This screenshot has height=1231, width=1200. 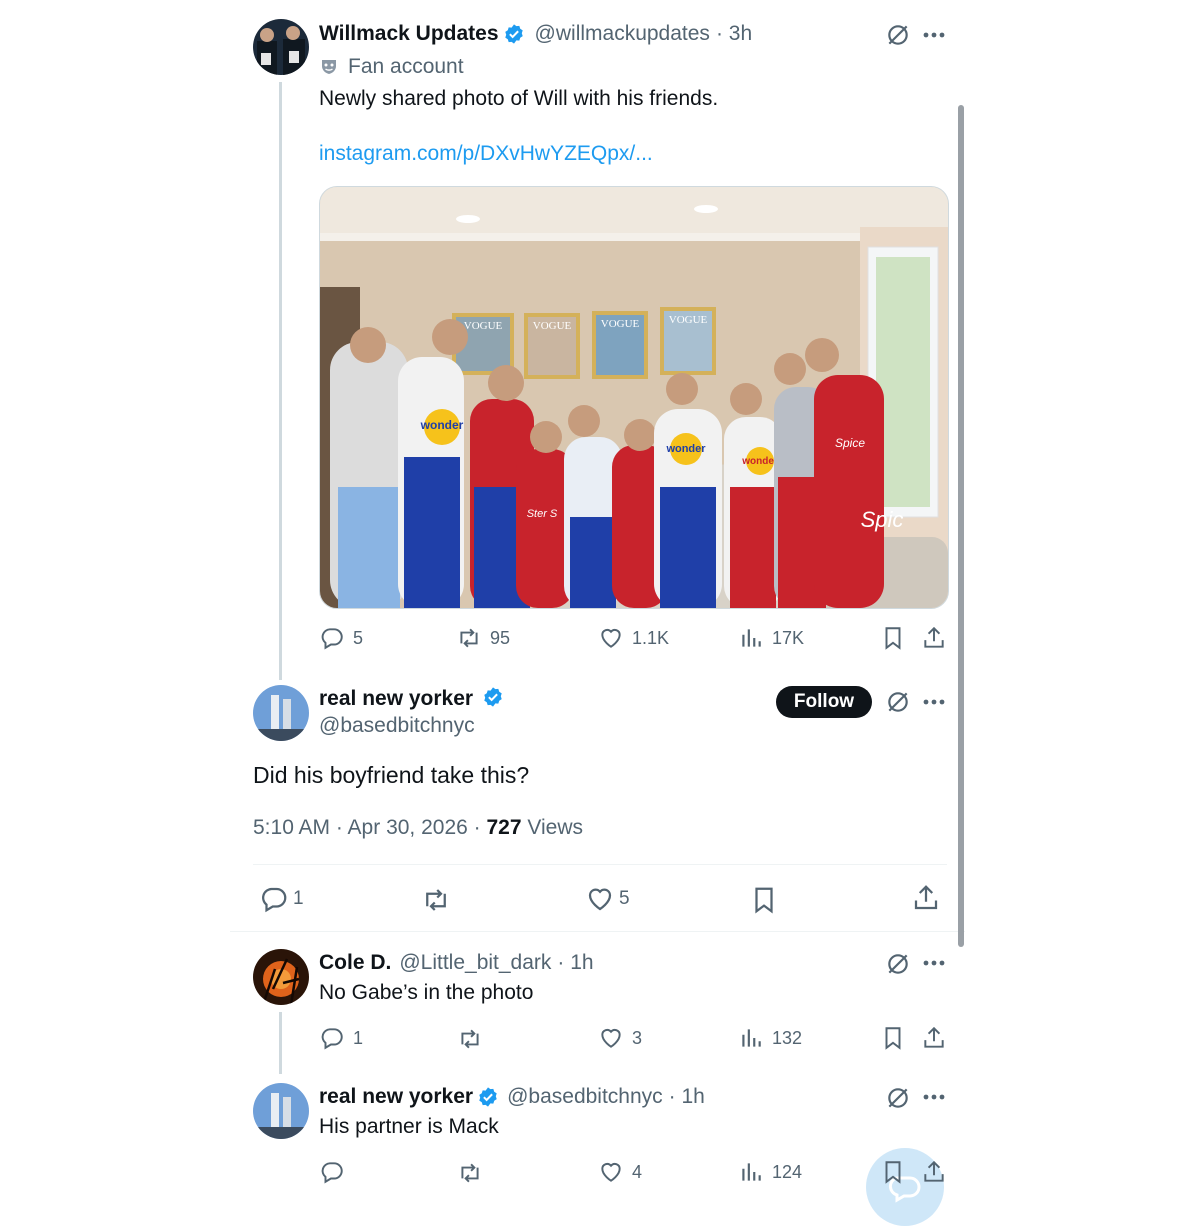 What do you see at coordinates (961, 526) in the screenshot?
I see `scrollbar` at bounding box center [961, 526].